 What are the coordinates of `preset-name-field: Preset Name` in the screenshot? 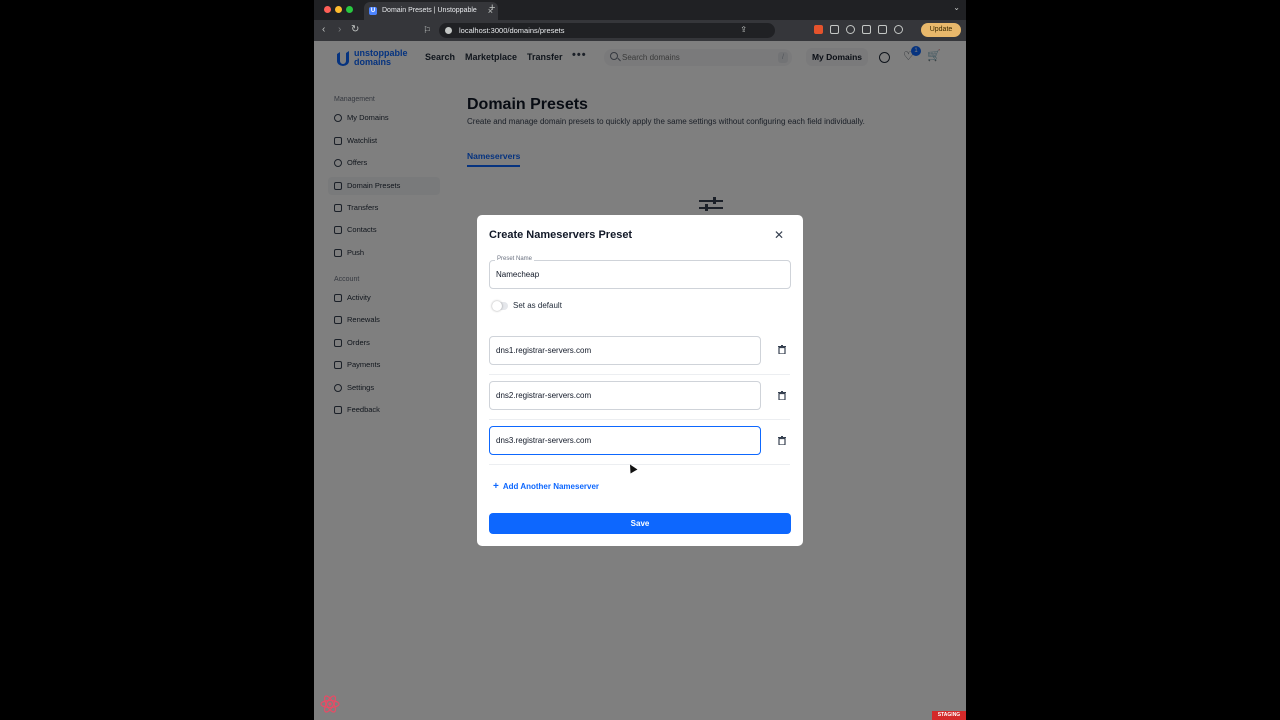 It's located at (640, 272).